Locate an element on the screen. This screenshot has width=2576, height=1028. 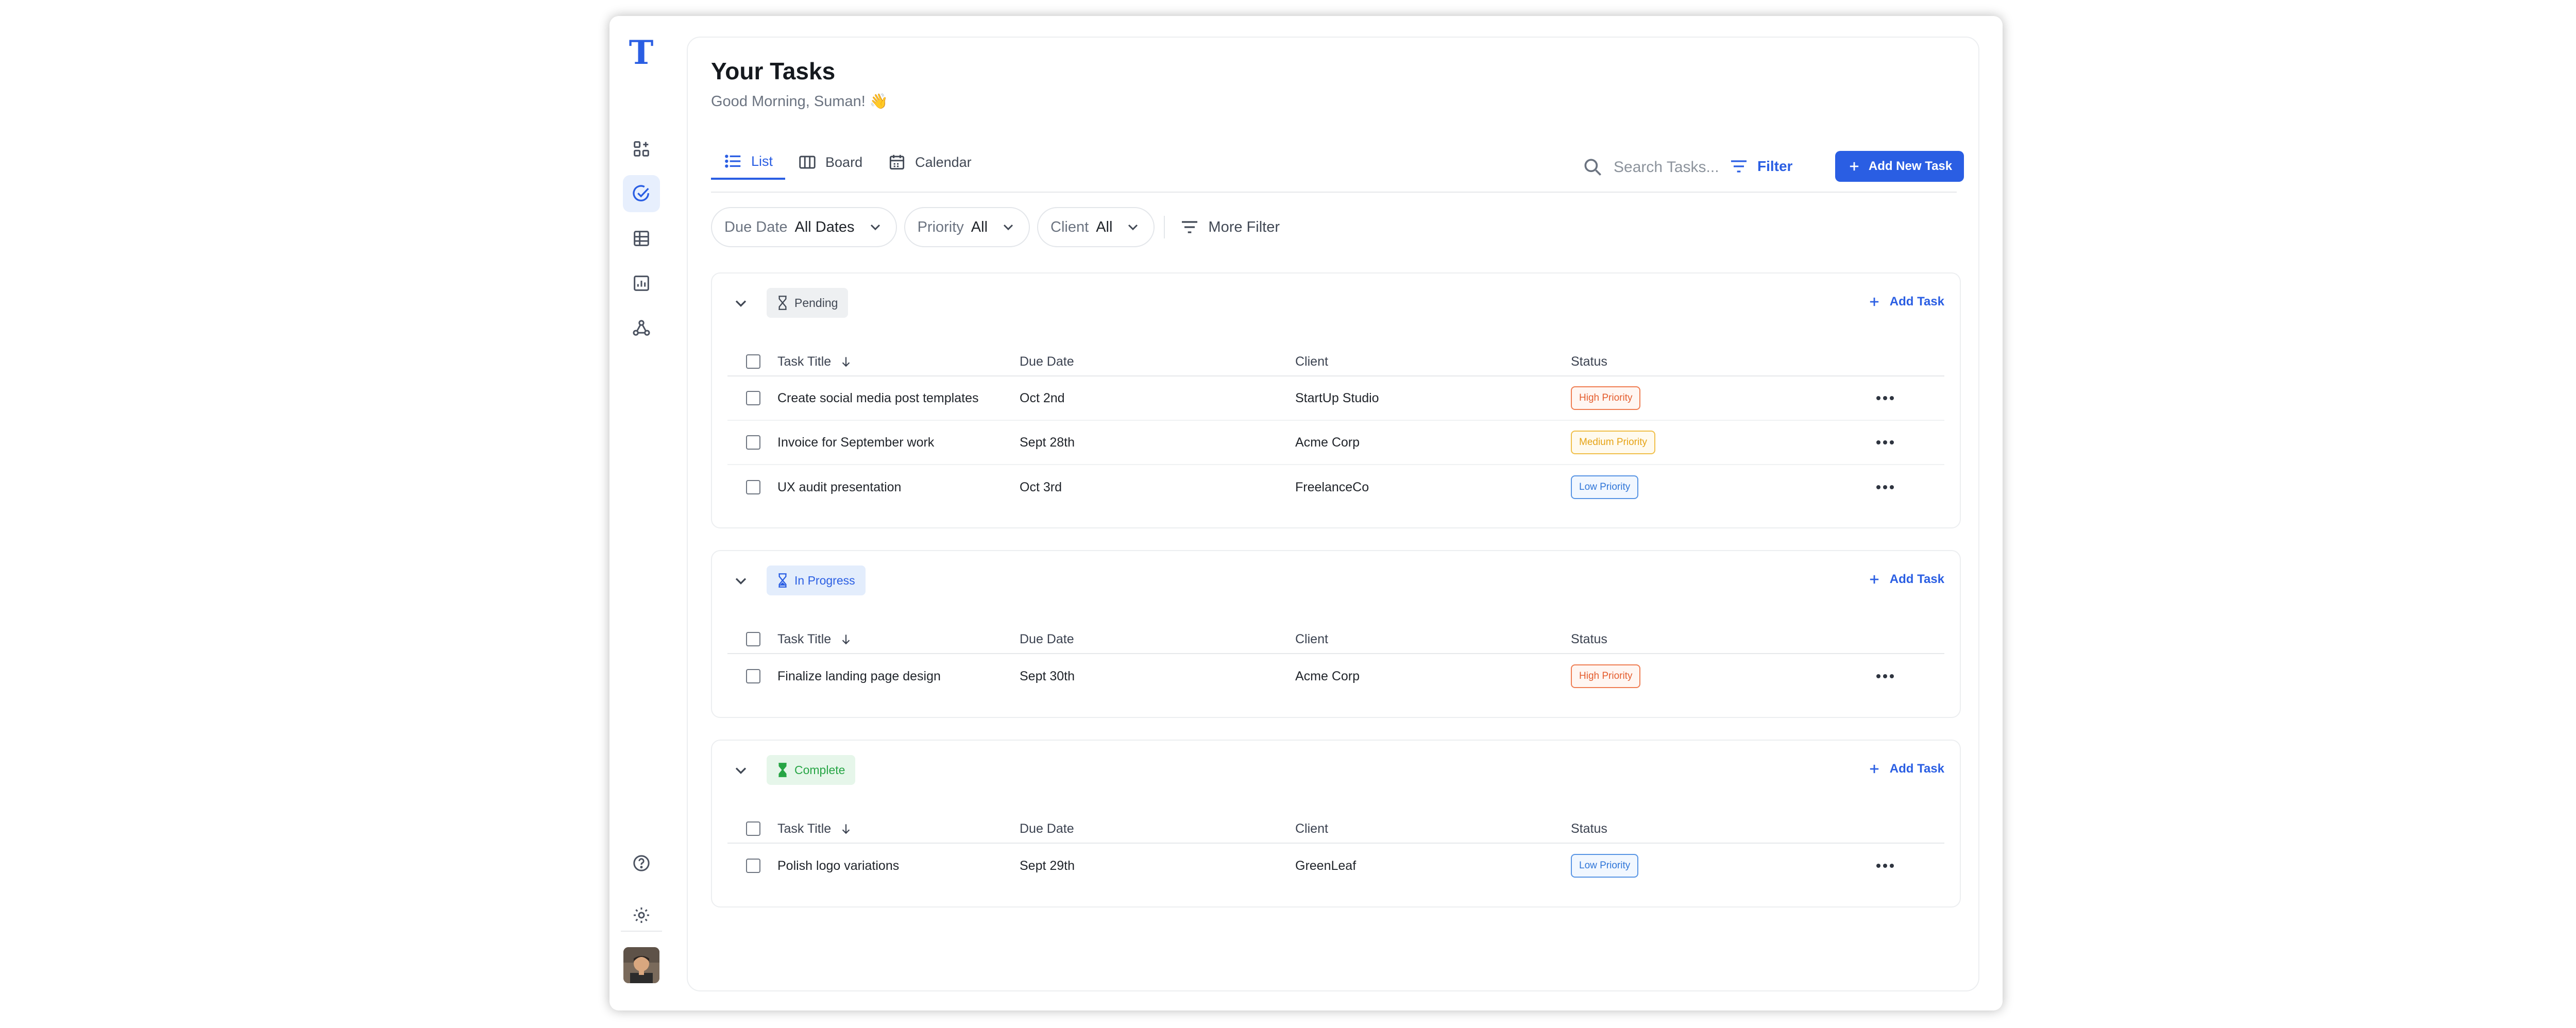
task-client: FreelanceCo is located at coordinates (1332, 486).